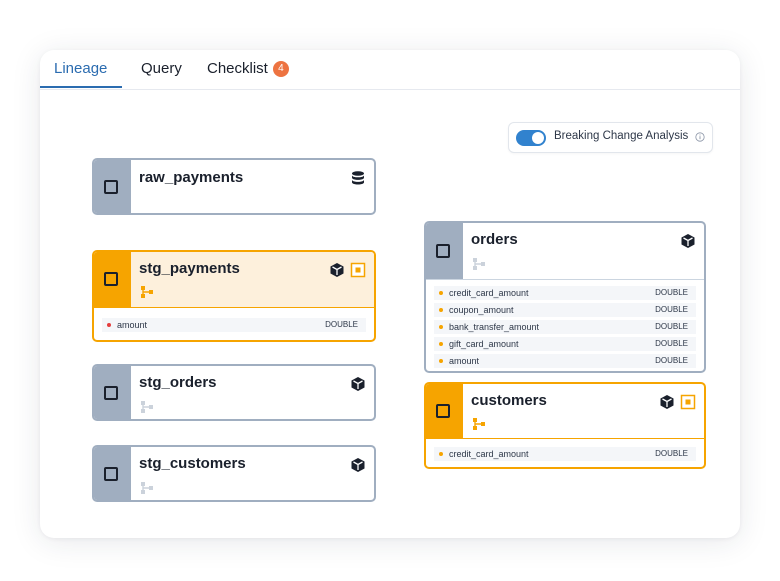 This screenshot has height=581, width=780. I want to click on active-tab-indicator, so click(81, 87).